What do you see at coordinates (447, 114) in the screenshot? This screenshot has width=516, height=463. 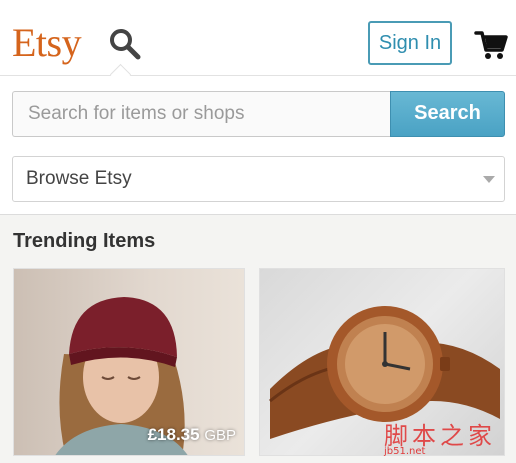 I see `search-button: Search` at bounding box center [447, 114].